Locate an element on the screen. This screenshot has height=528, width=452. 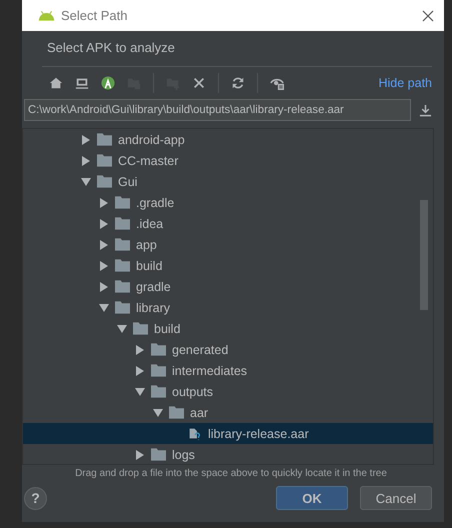
path-field: C:\work\Android\Gui\library\build\outputs\aar\library-release.aar is located at coordinates (218, 110).